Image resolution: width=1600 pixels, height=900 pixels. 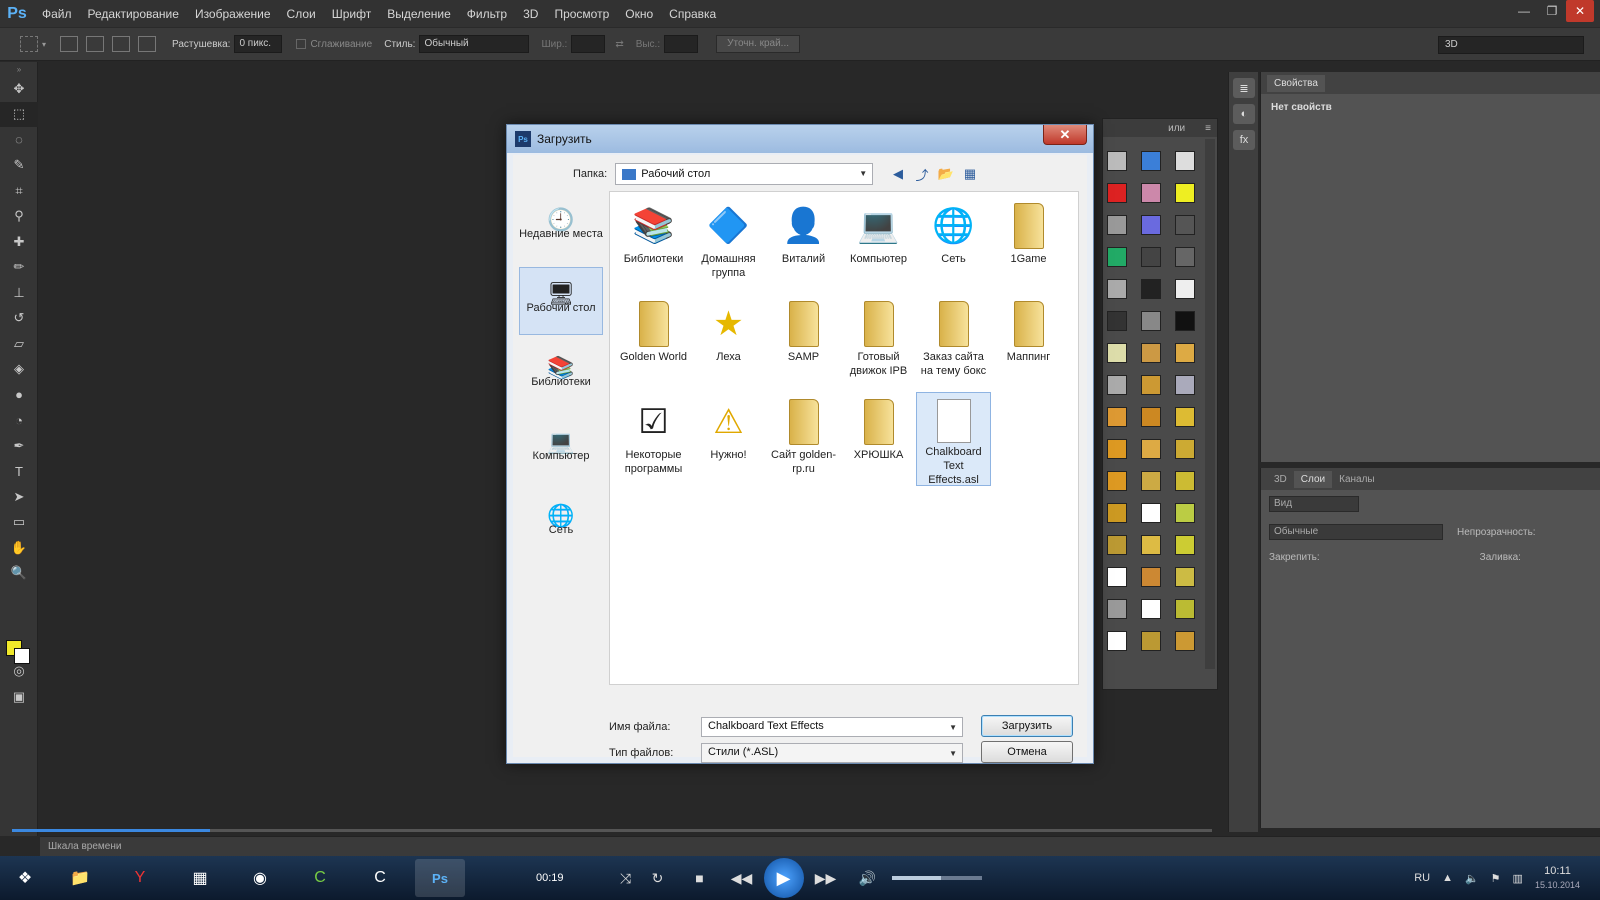 I want to click on volume-icon: 🔊, so click(x=868, y=878).